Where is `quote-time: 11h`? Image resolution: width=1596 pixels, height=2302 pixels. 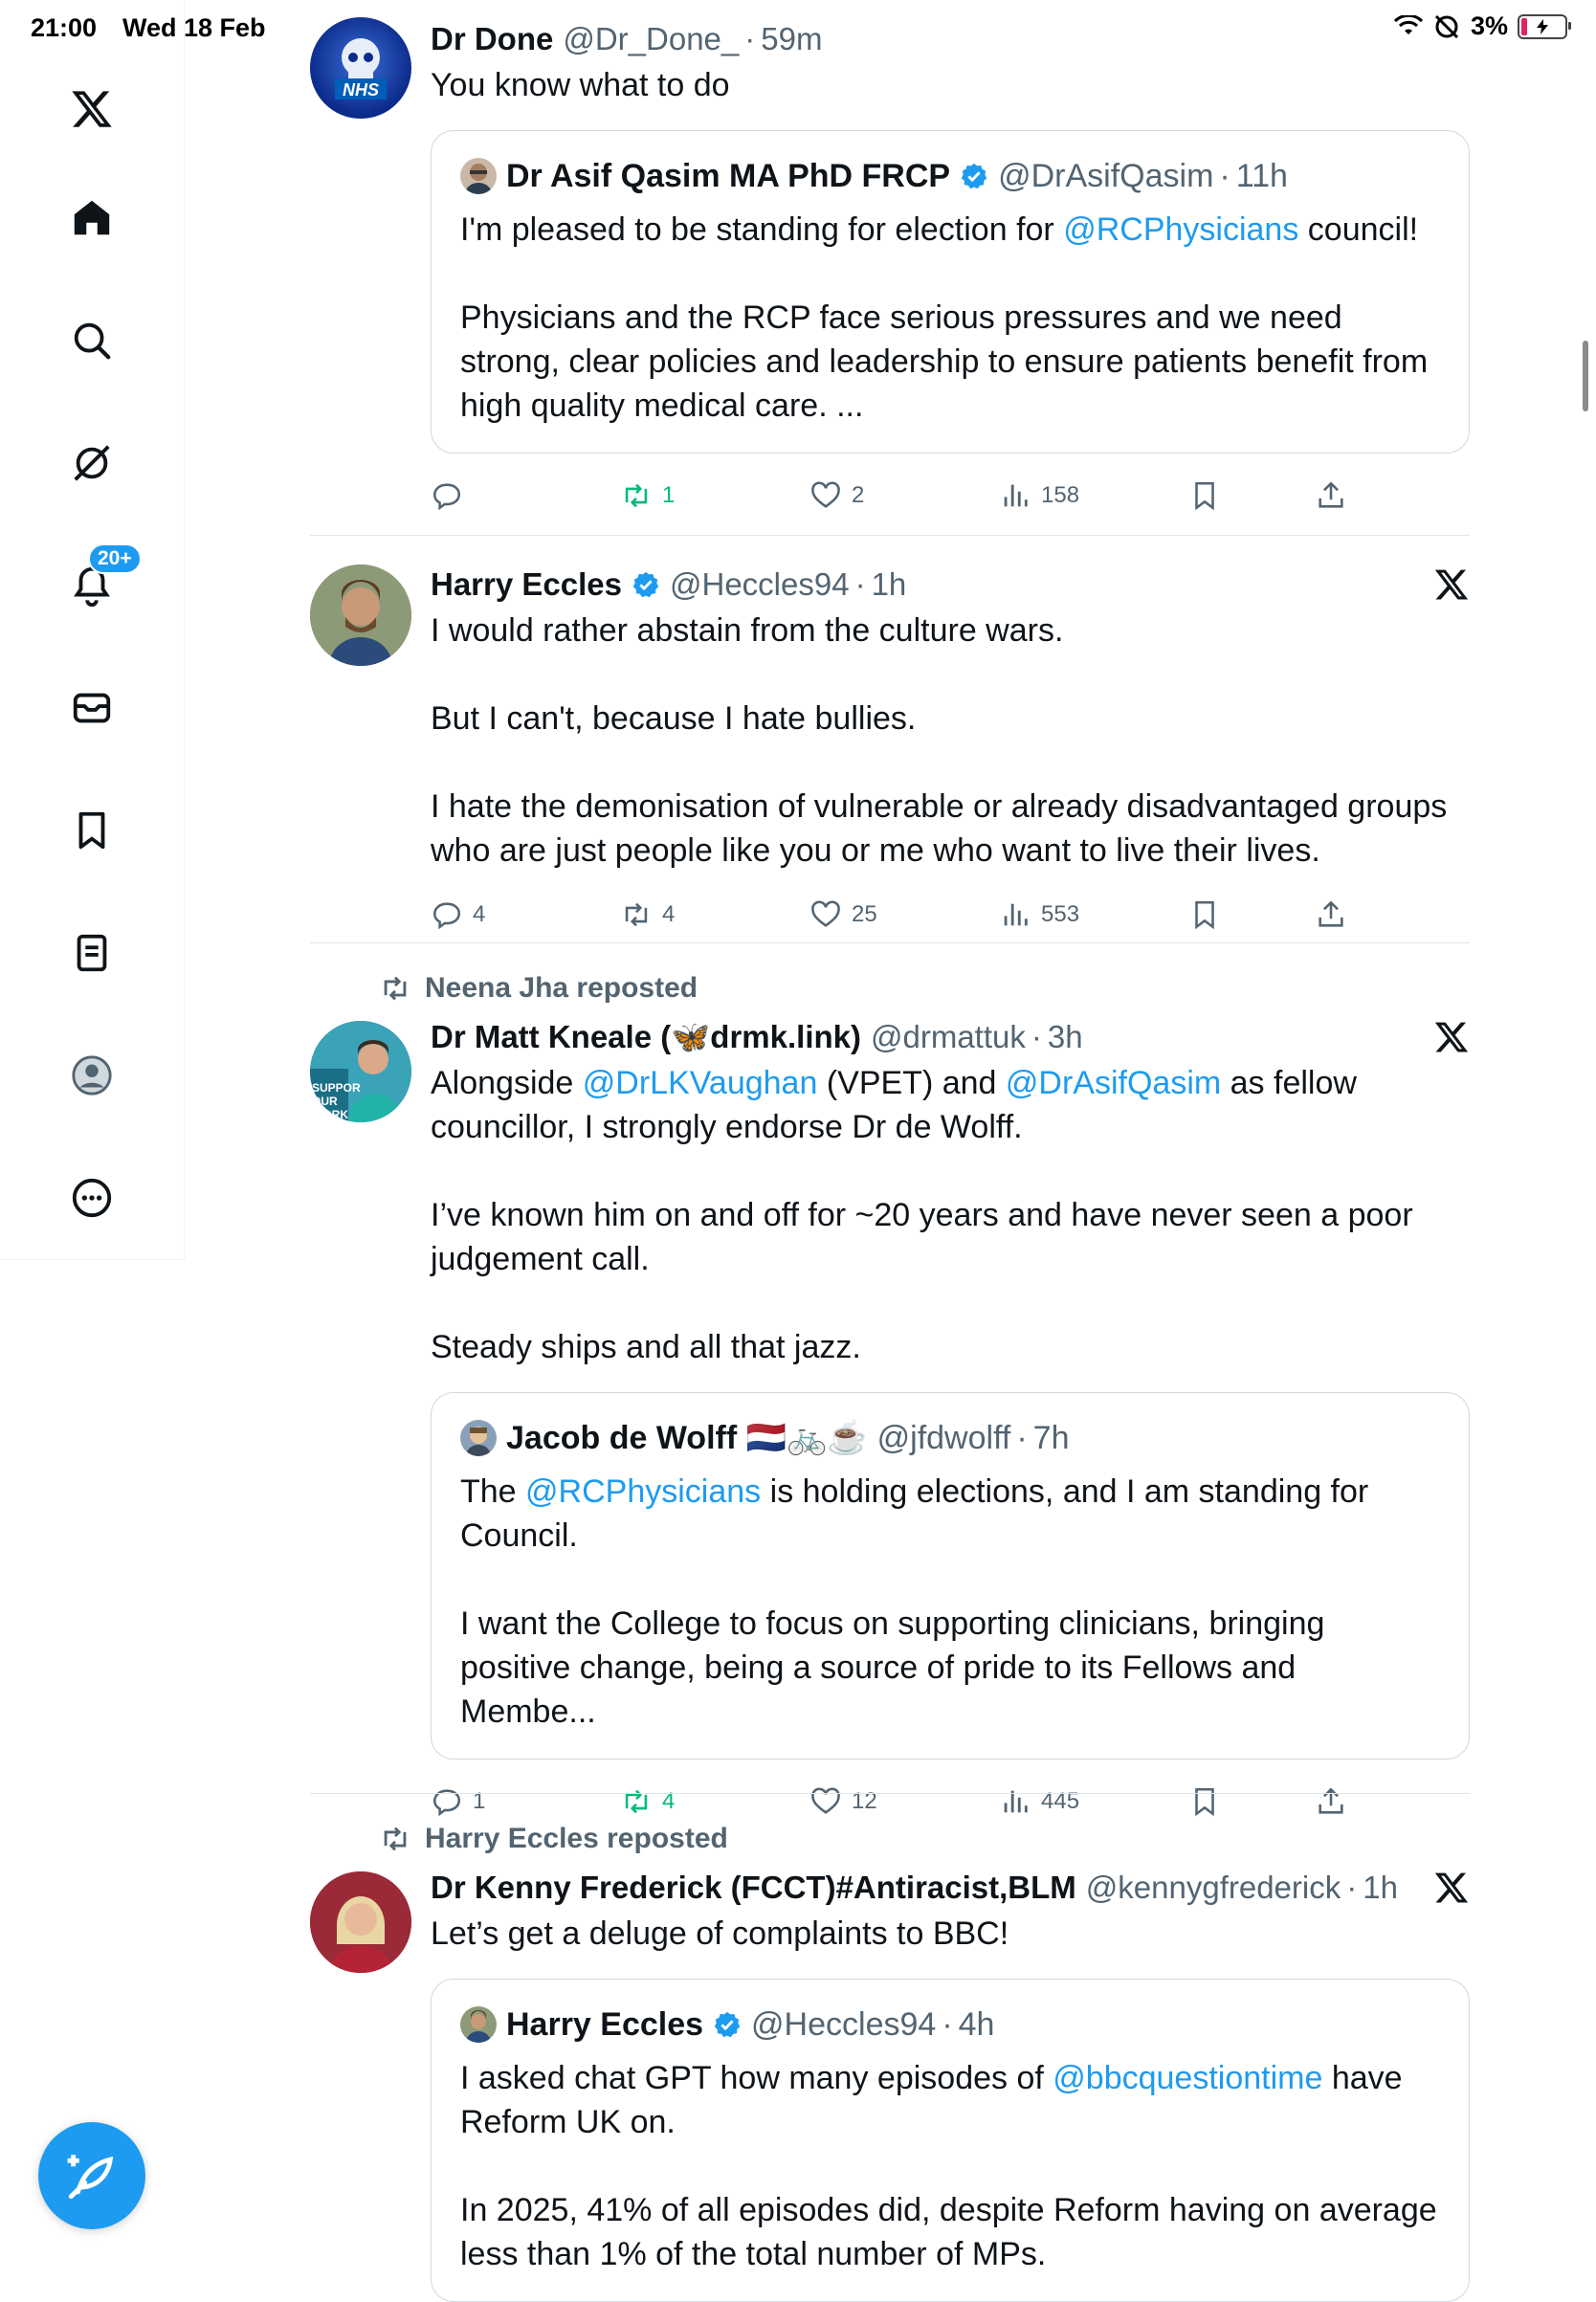 quote-time: 11h is located at coordinates (1262, 176).